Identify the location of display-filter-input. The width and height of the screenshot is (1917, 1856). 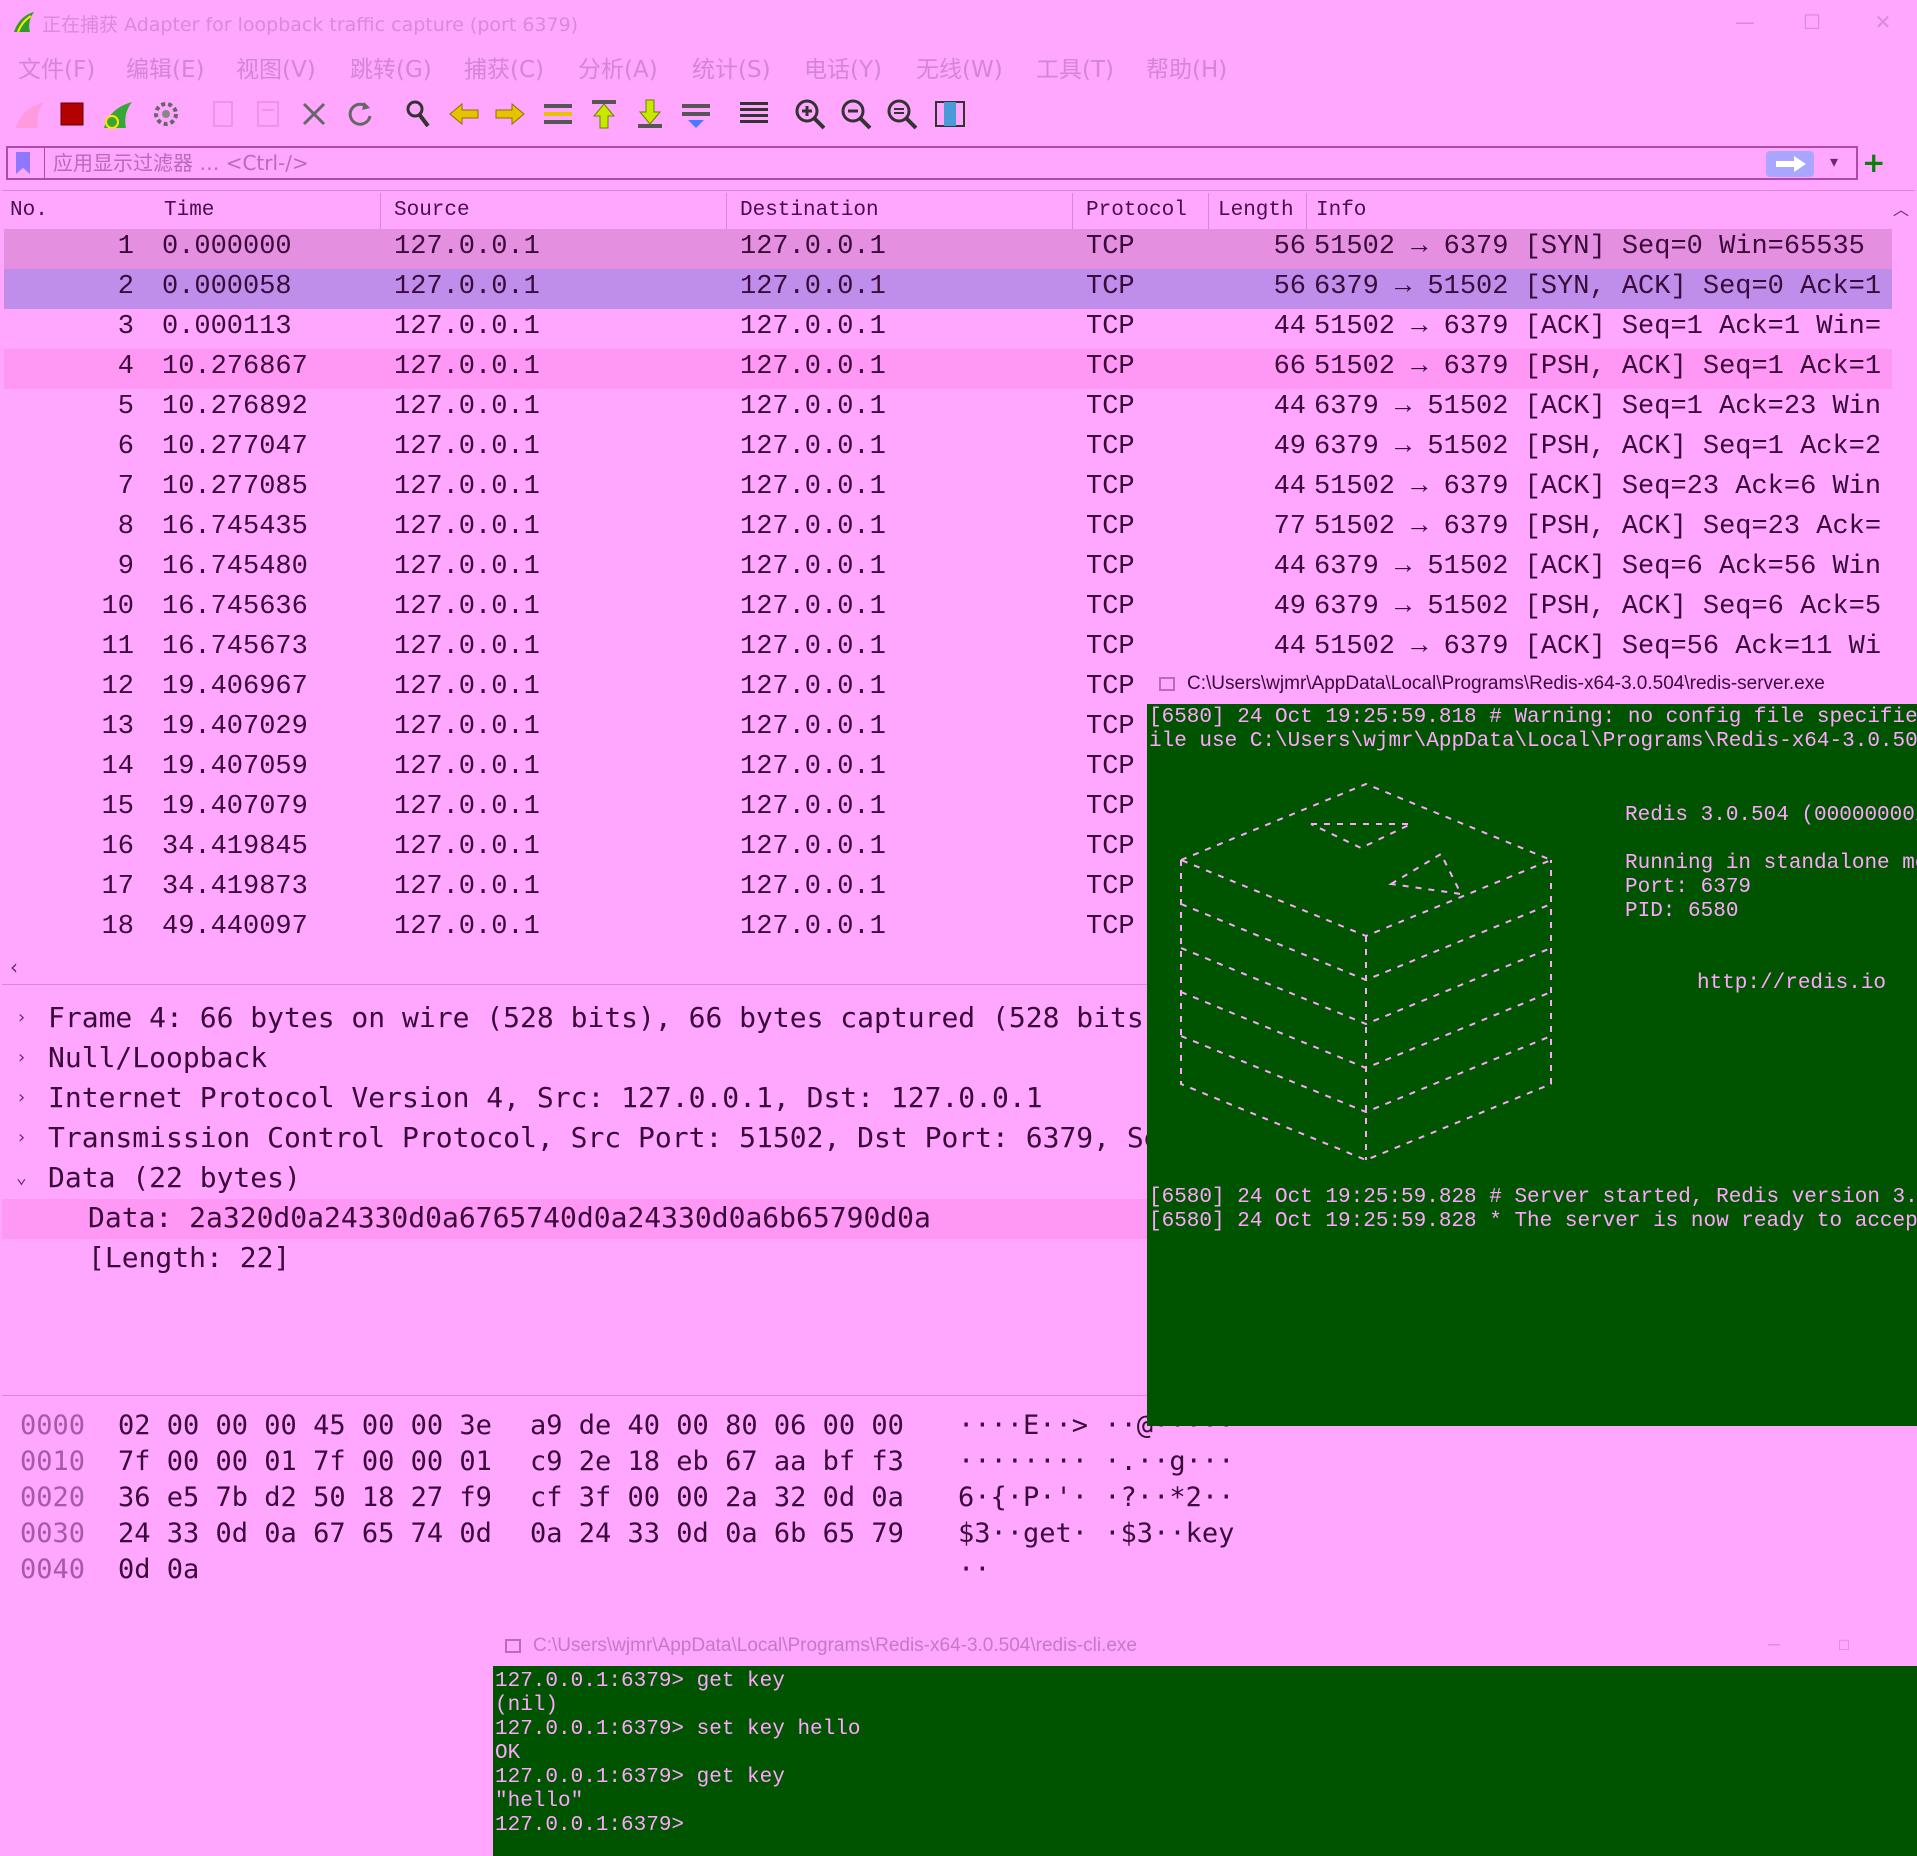
(742, 163).